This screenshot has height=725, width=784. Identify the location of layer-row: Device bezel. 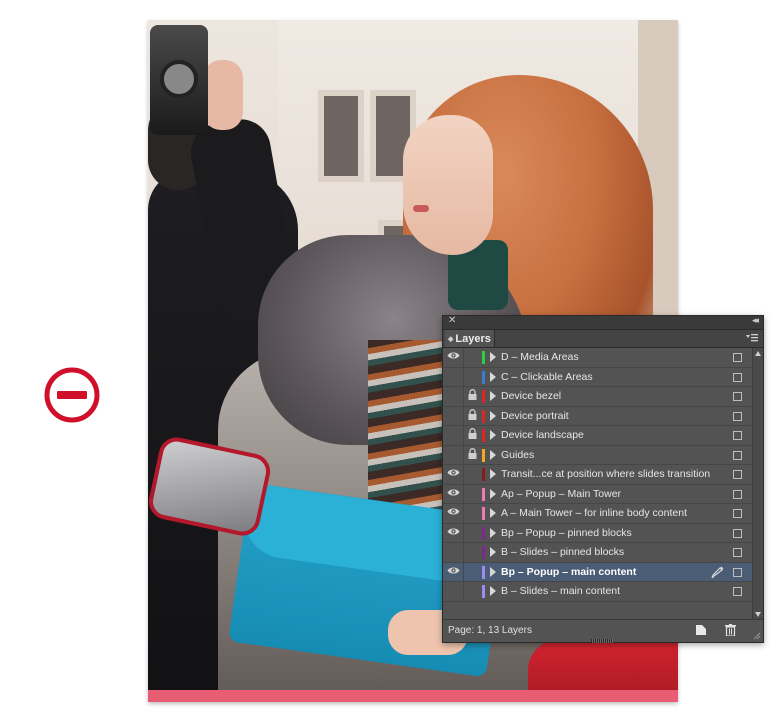
(598, 397).